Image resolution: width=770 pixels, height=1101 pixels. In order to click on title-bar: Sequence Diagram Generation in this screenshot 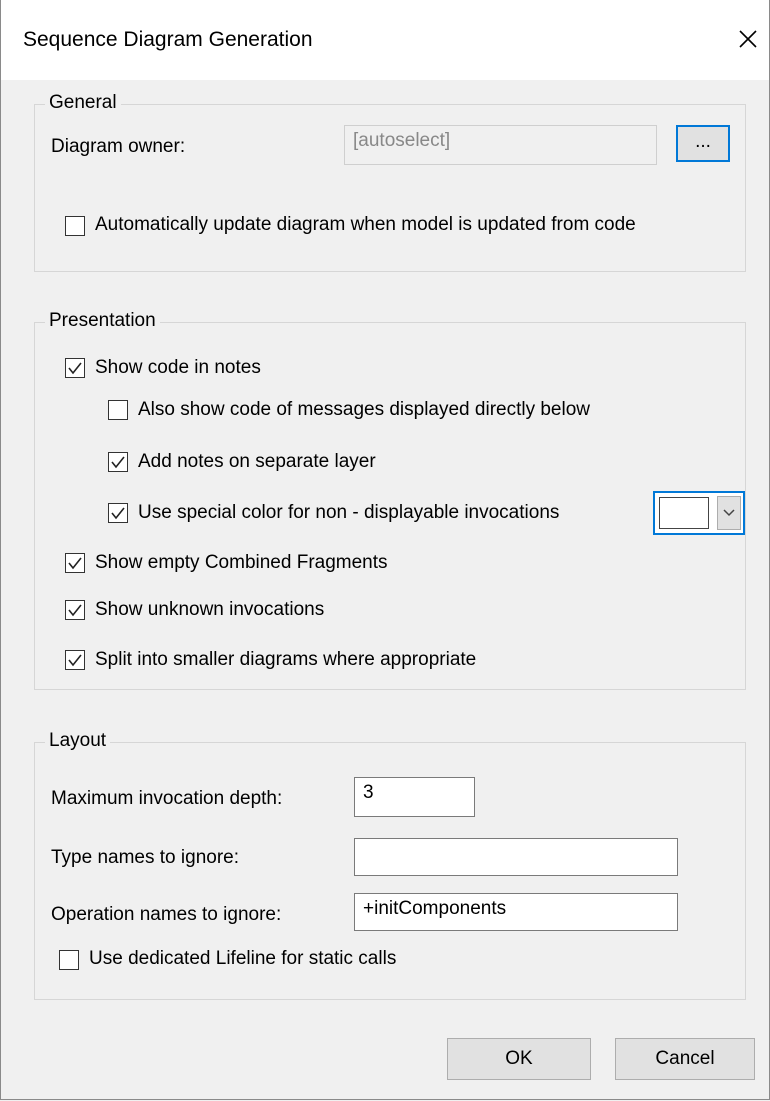, I will do `click(385, 40)`.